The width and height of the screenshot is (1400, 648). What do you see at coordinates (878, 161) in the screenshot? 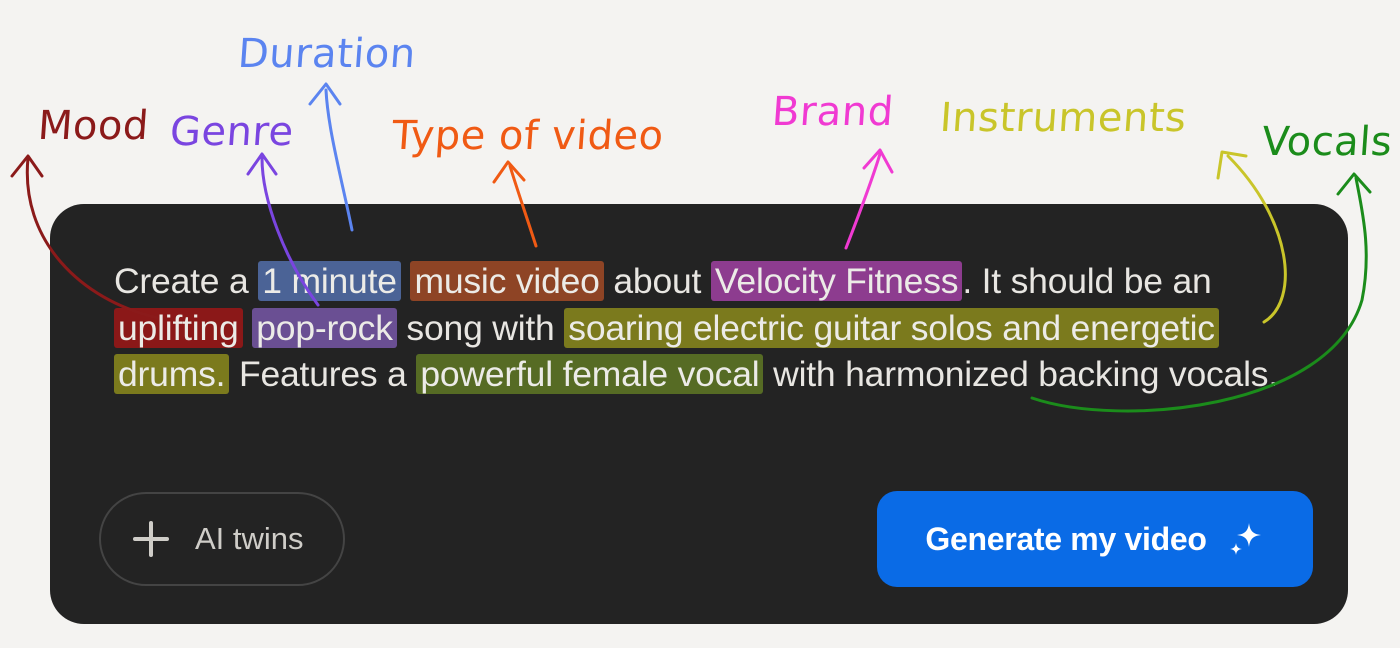
I see `brand-arrowhead` at bounding box center [878, 161].